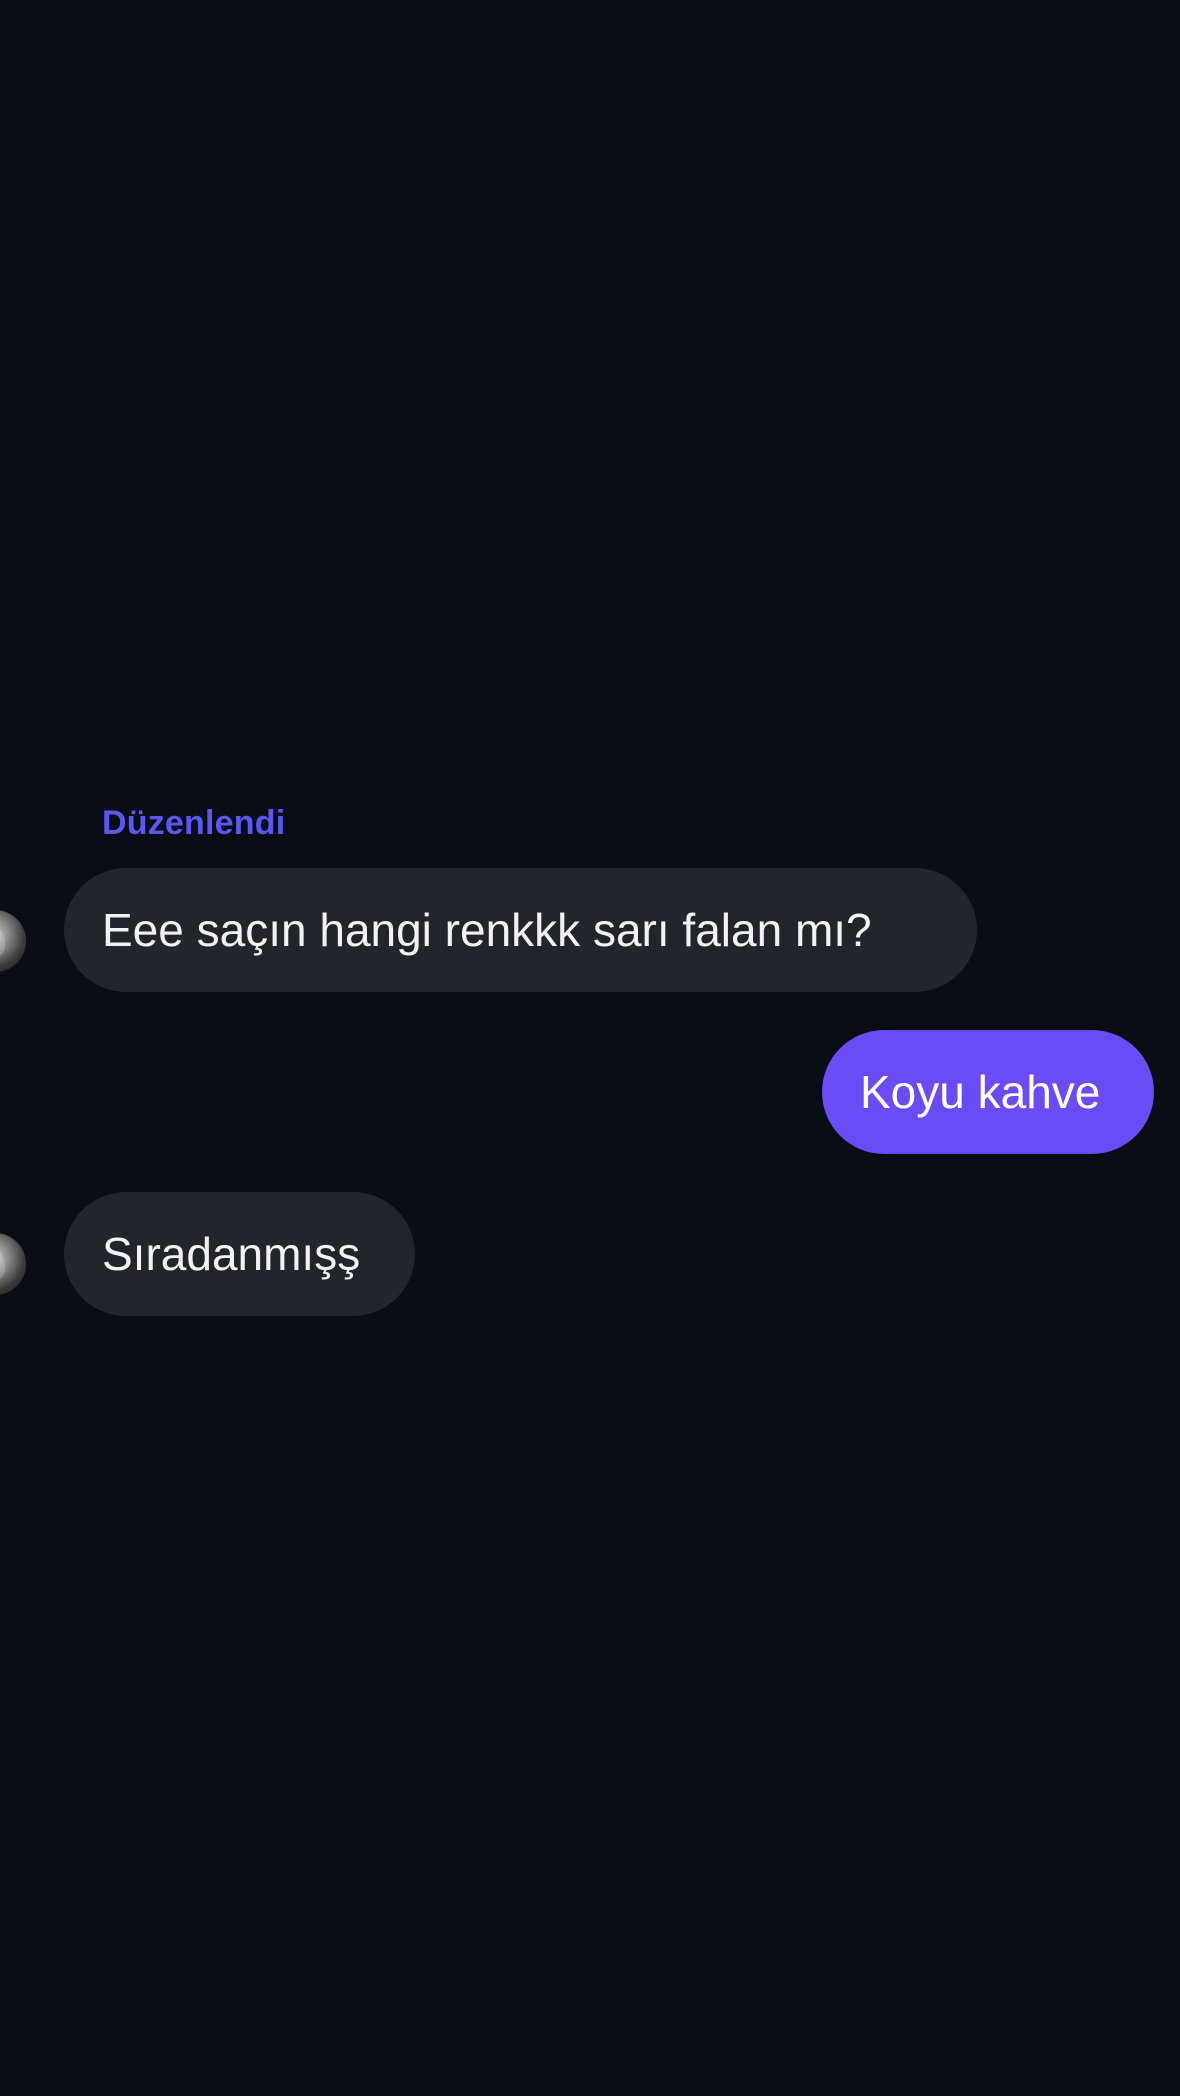 The image size is (1180, 2096). What do you see at coordinates (988, 1092) in the screenshot?
I see `message-bubble-outgoing: Koyu kahve` at bounding box center [988, 1092].